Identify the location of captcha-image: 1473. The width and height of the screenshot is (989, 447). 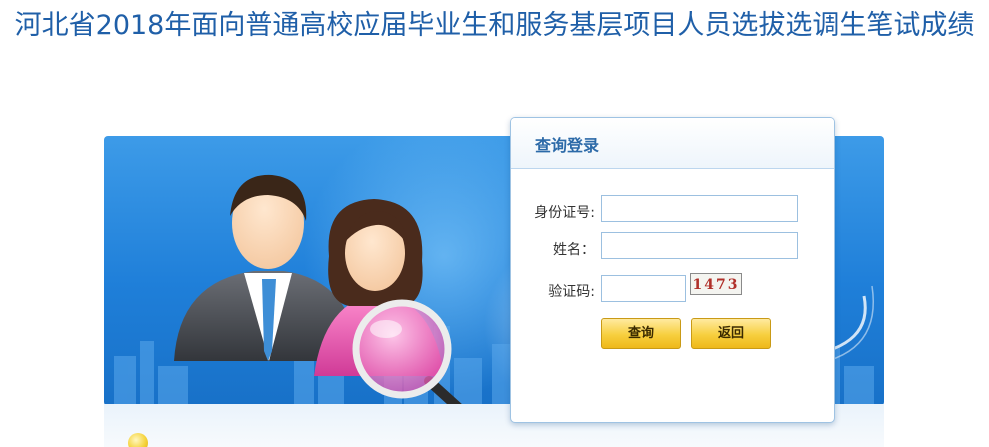
(716, 284).